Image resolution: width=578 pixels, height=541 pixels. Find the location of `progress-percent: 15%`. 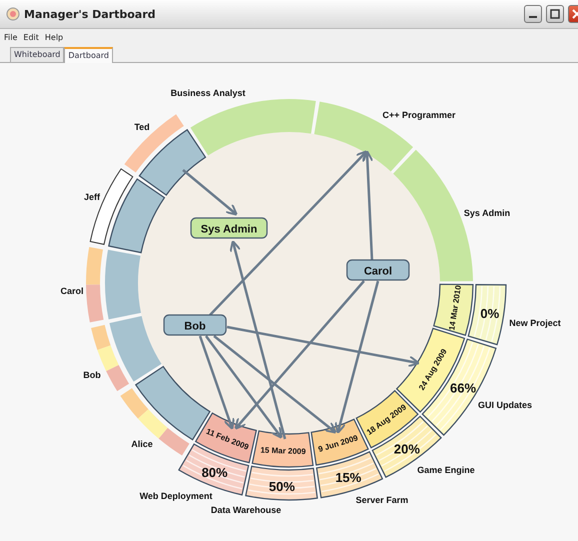

progress-percent: 15% is located at coordinates (348, 478).